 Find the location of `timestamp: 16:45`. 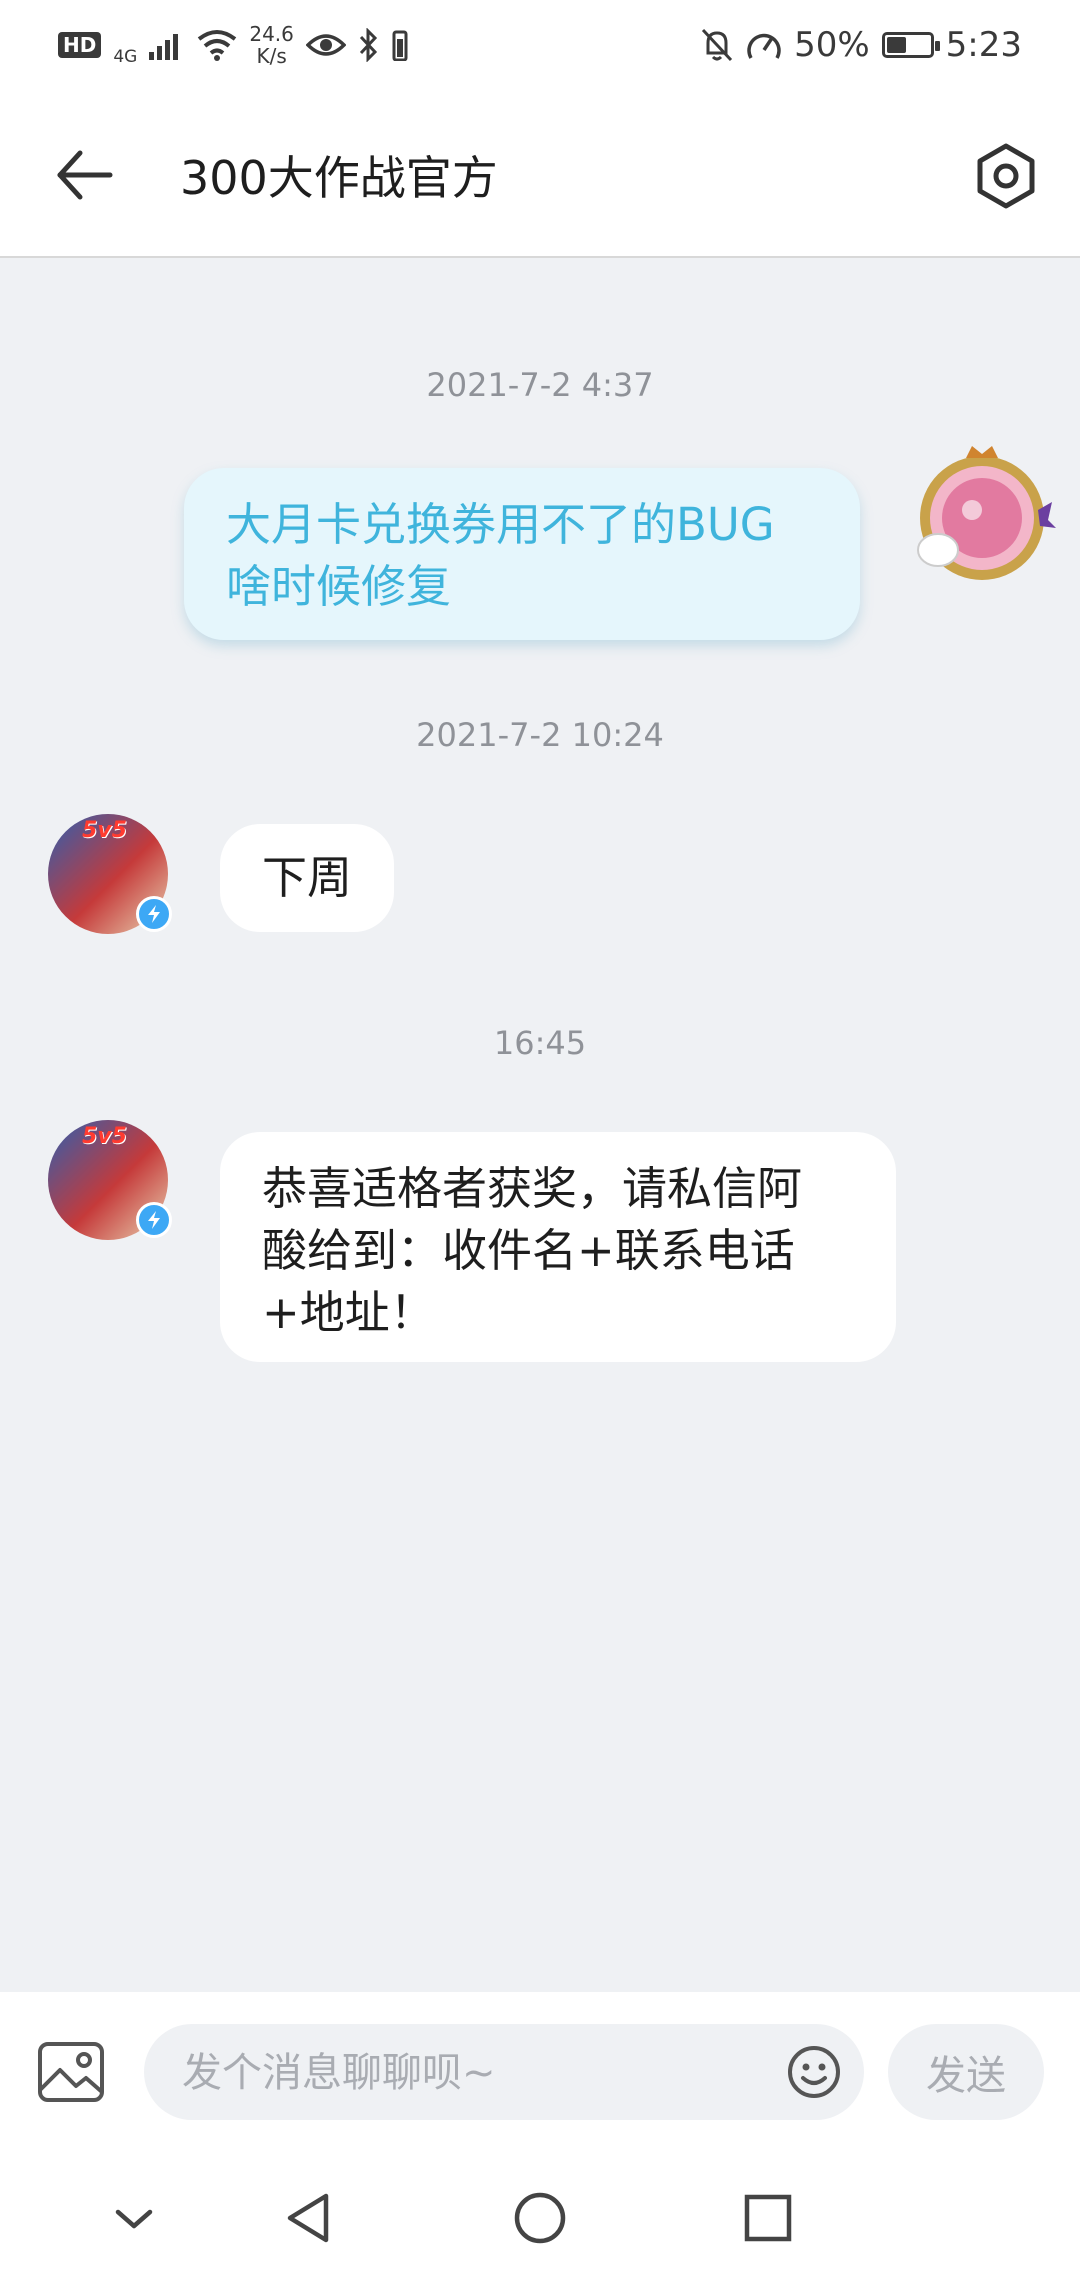

timestamp: 16:45 is located at coordinates (540, 1043).